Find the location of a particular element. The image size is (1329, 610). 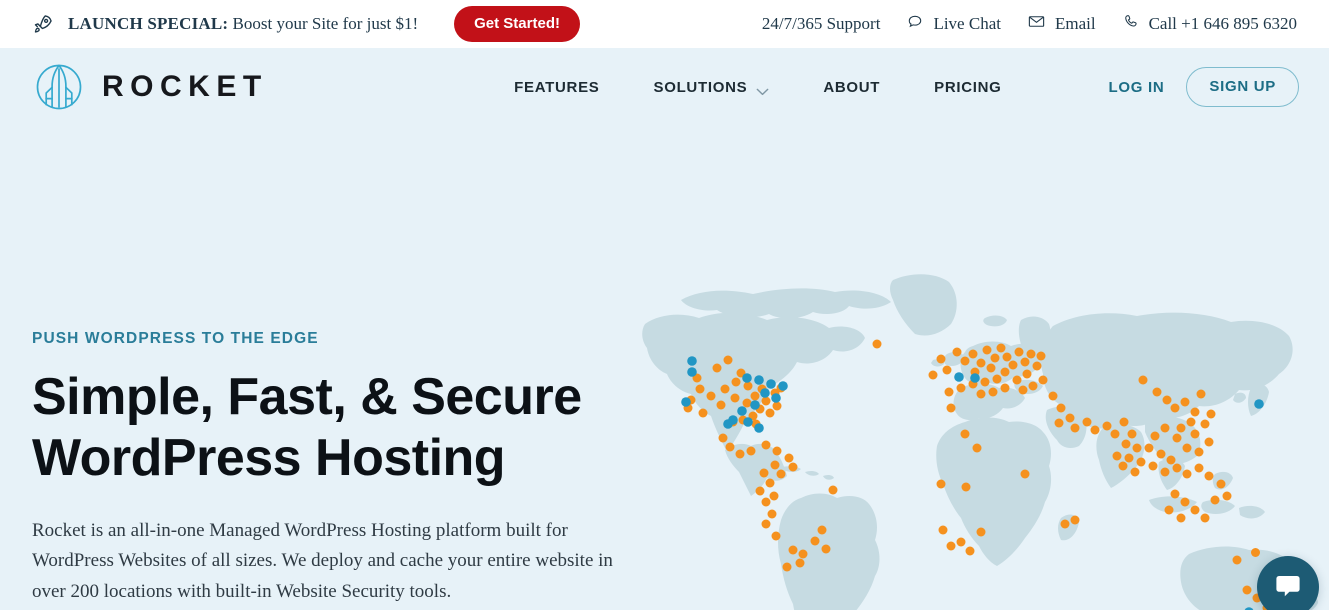

email-link: Email is located at coordinates (1061, 24).